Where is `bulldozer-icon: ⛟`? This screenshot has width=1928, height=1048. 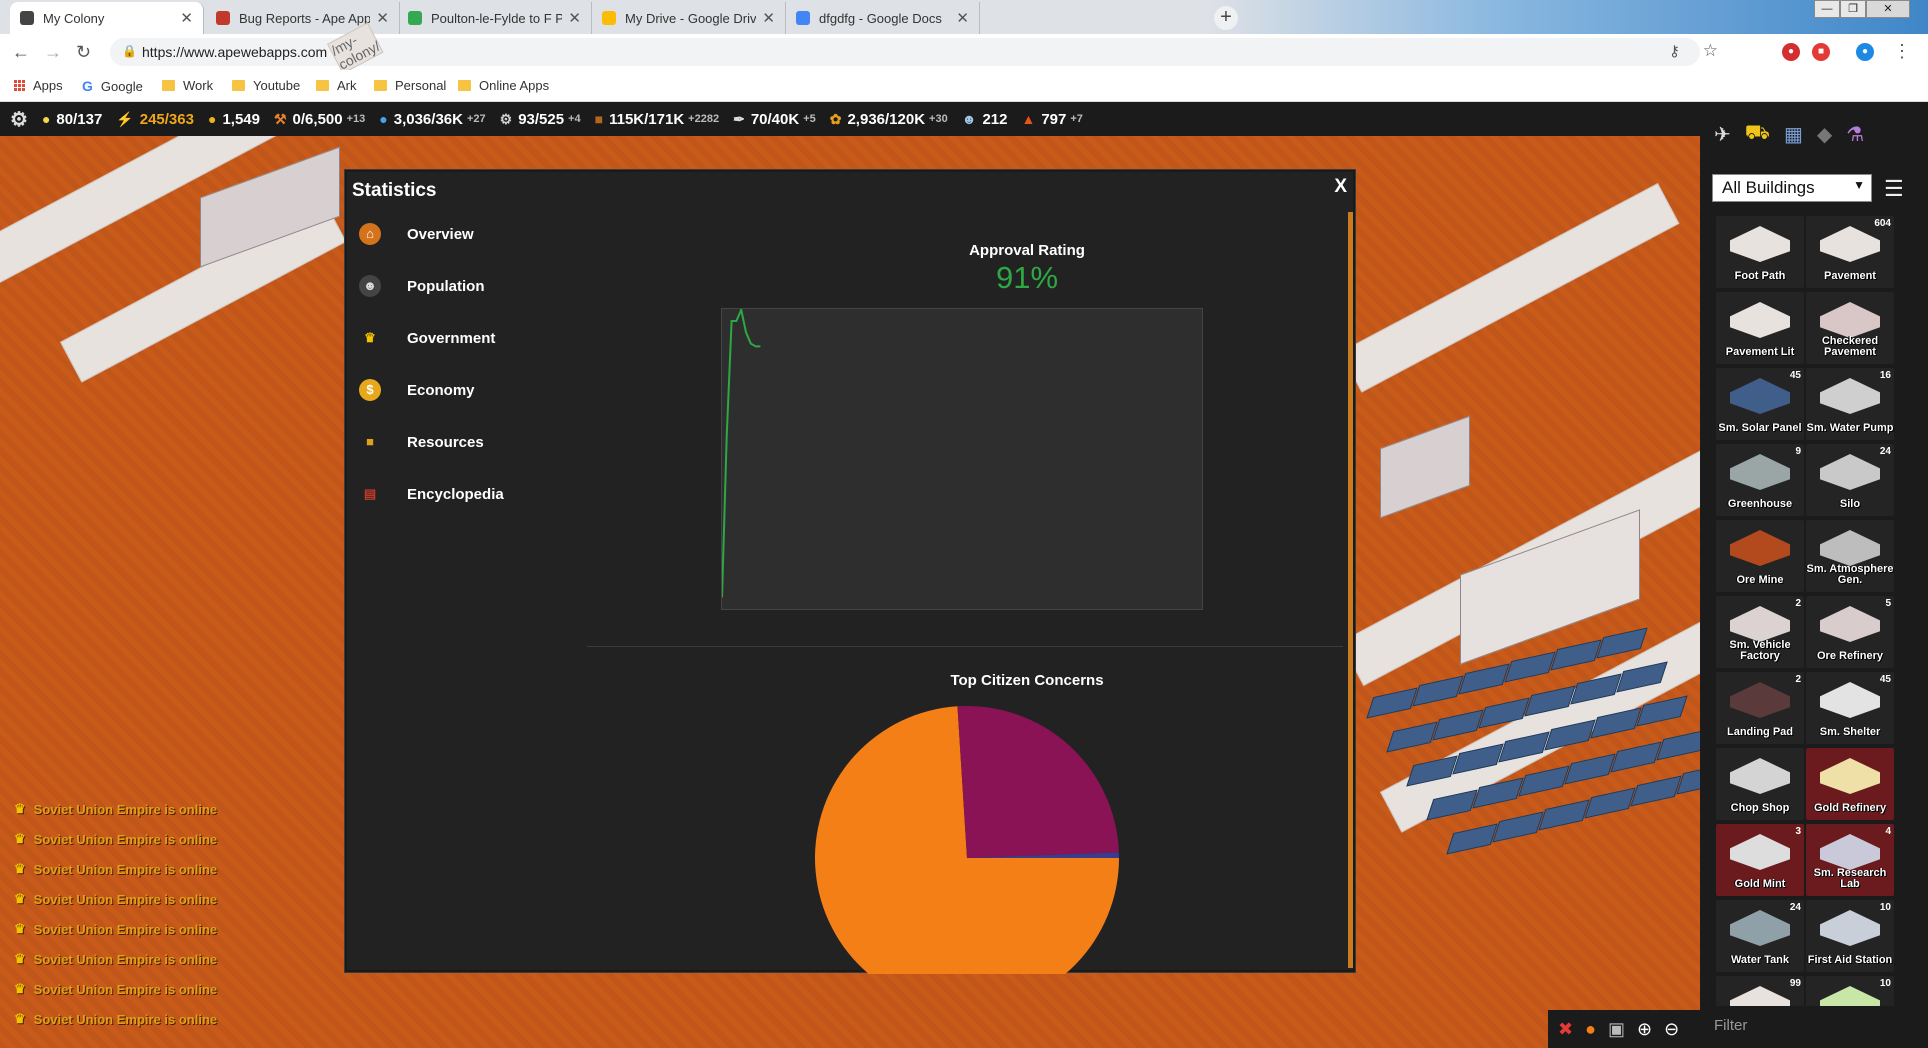
bulldozer-icon: ⛟ is located at coordinates (1757, 134).